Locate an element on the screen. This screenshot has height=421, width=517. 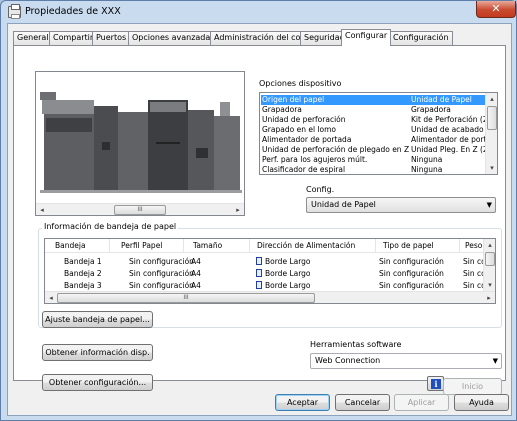
help-button: Ayuda is located at coordinates (481, 402).